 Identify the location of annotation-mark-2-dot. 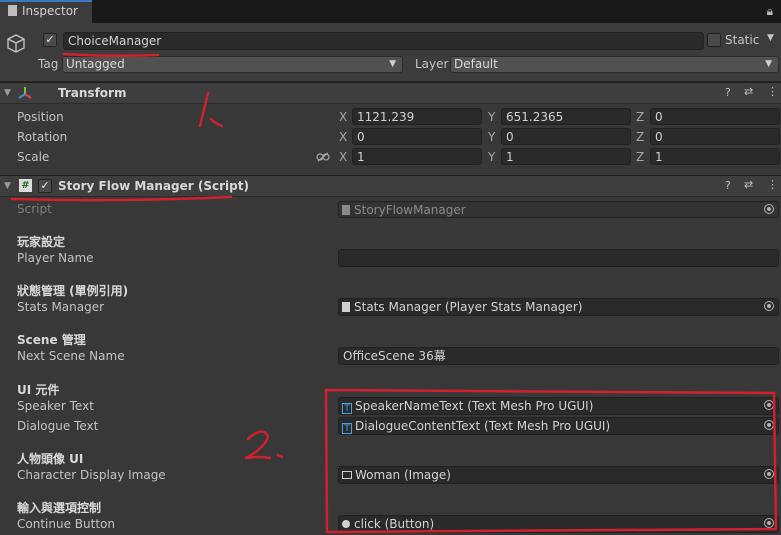
(280, 456).